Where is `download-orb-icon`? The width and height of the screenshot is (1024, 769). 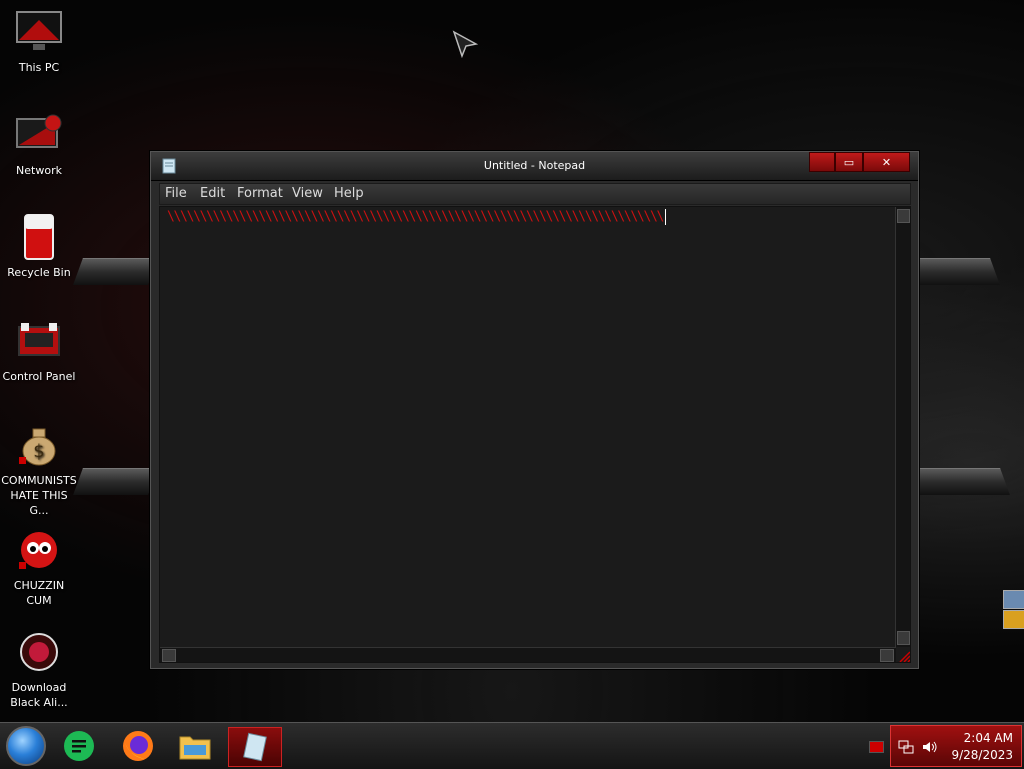
download-orb-icon is located at coordinates (39, 652).